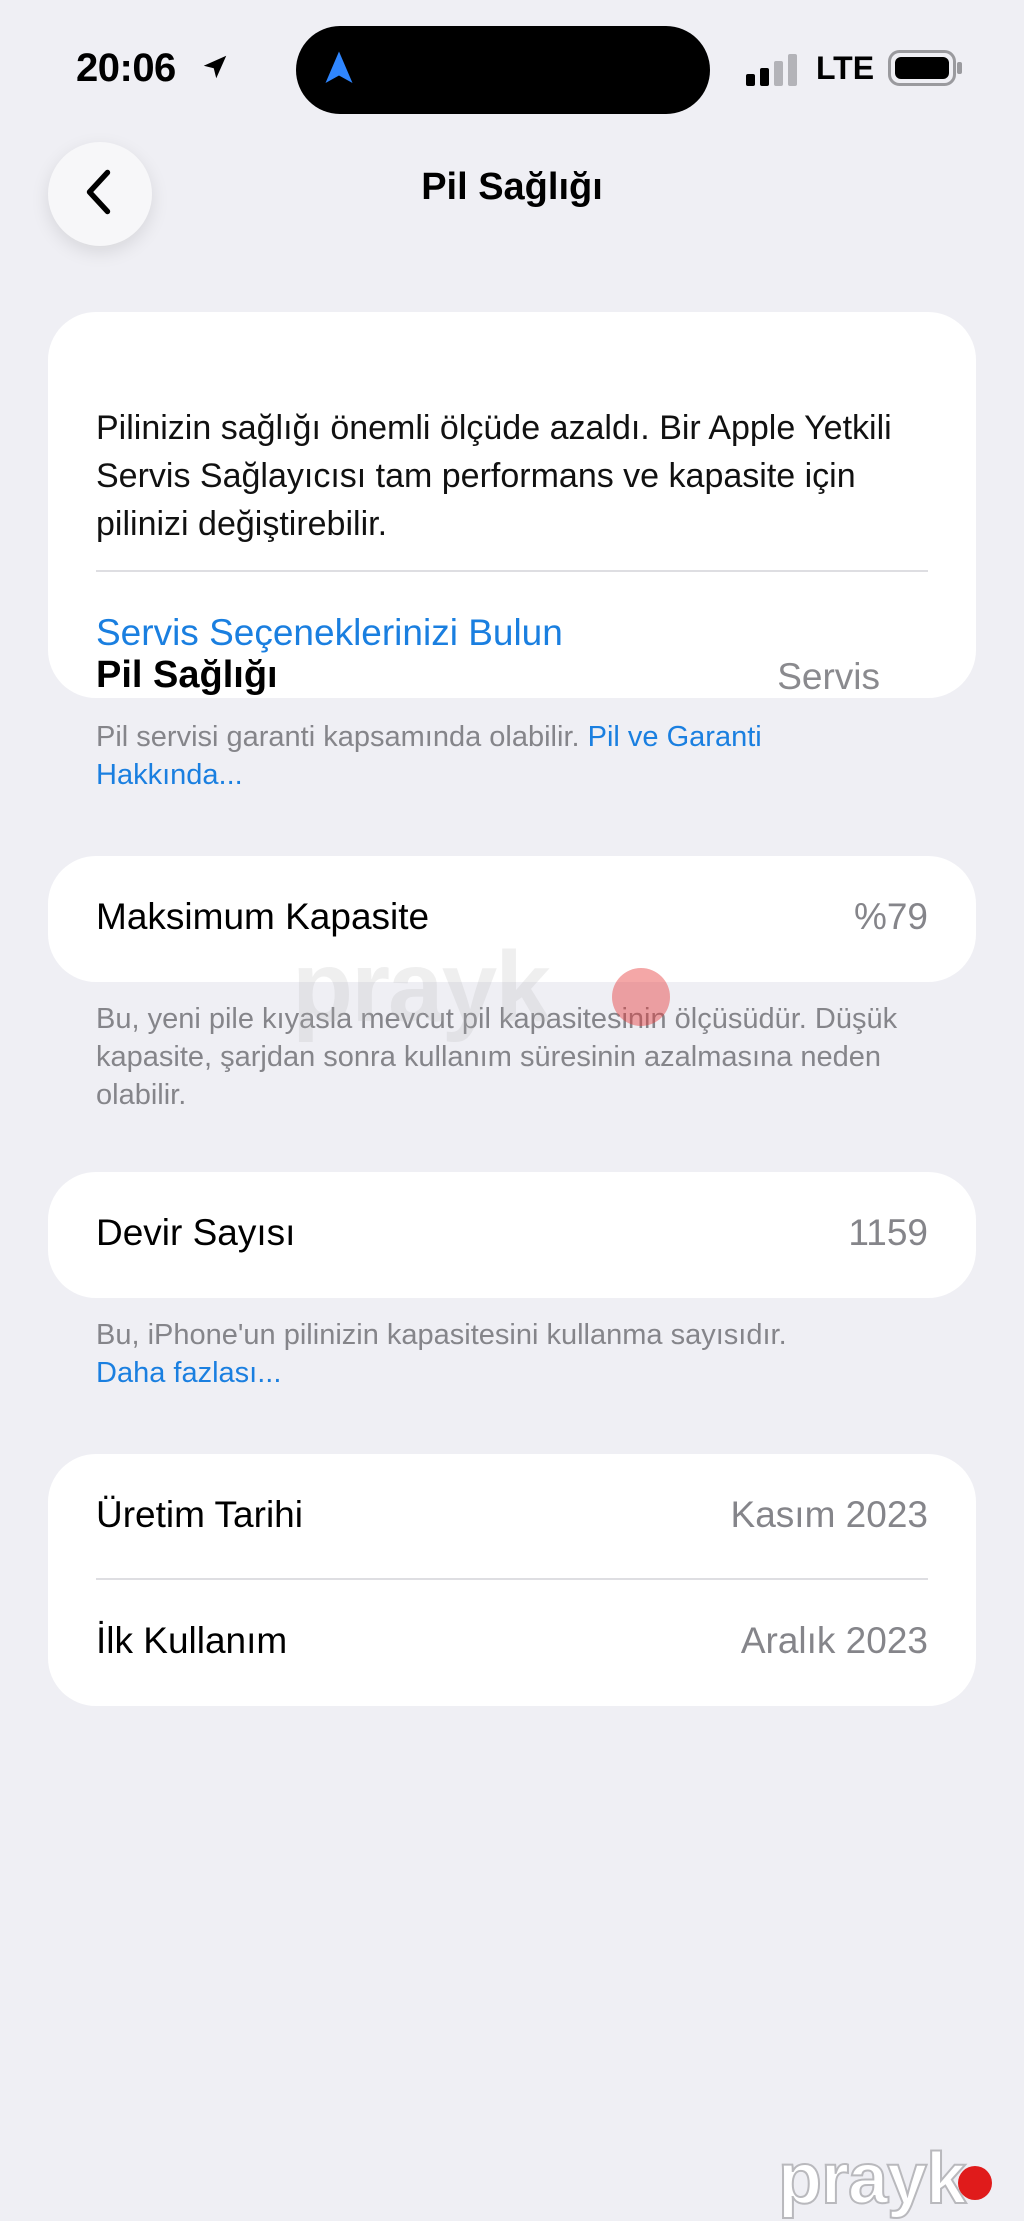  Describe the element at coordinates (512, 187) in the screenshot. I see `page-title: Pil Sağlığı` at that location.